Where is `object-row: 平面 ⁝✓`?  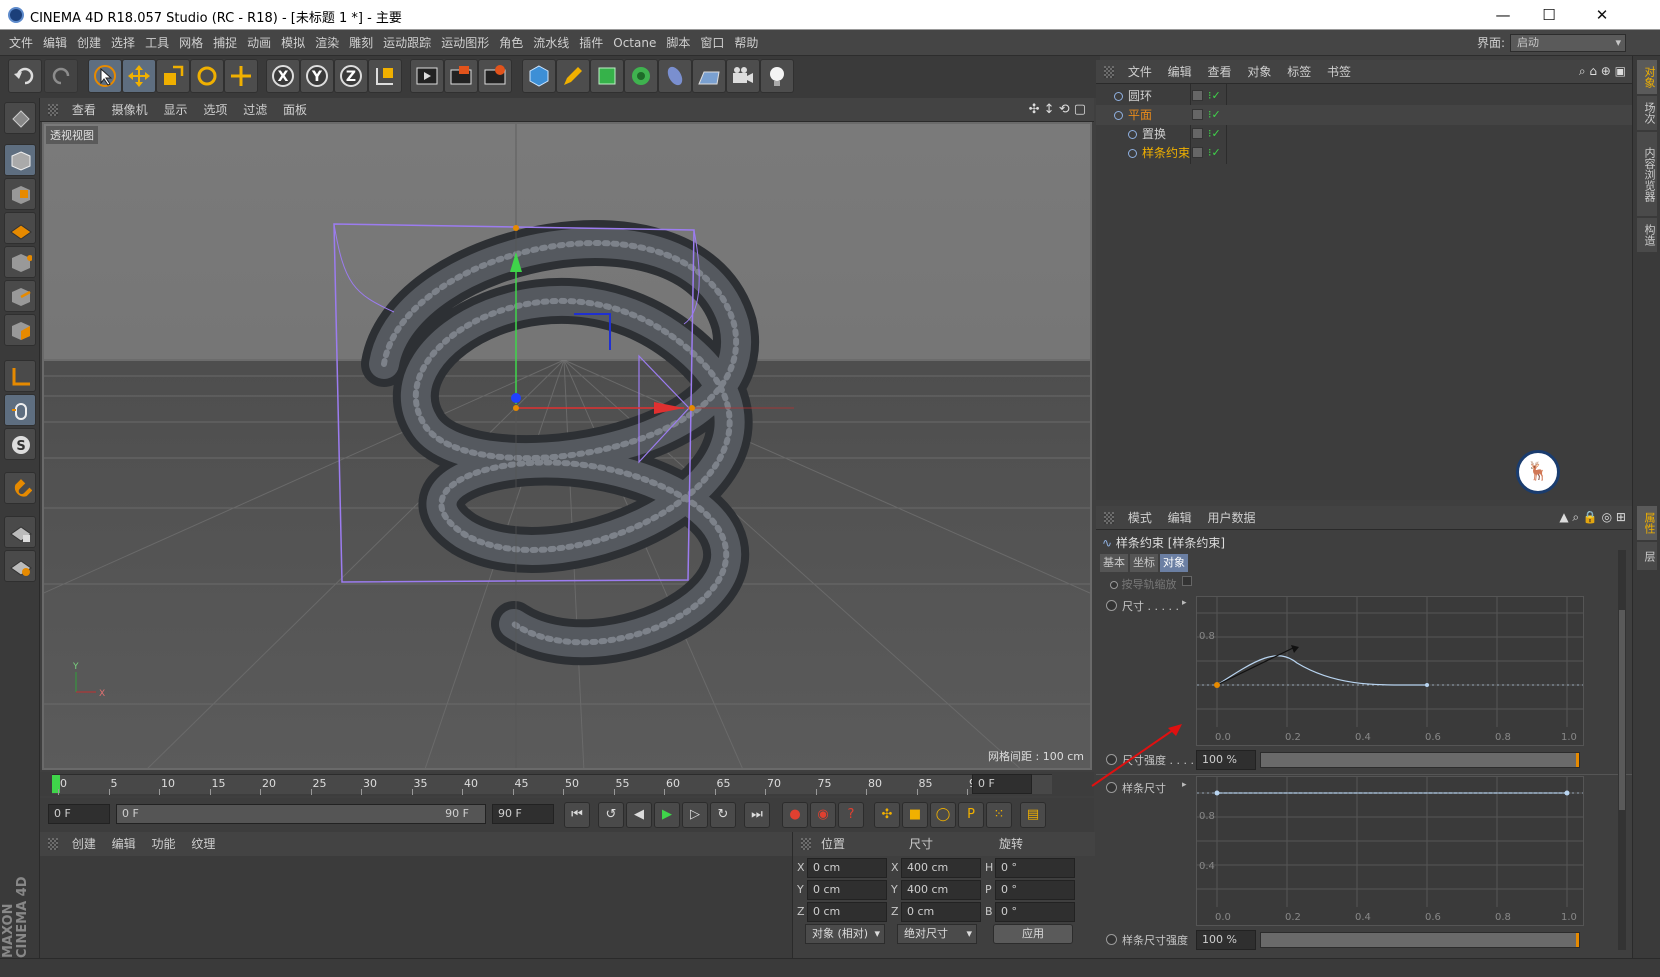 object-row: 平面 ⁝✓ is located at coordinates (1364, 115).